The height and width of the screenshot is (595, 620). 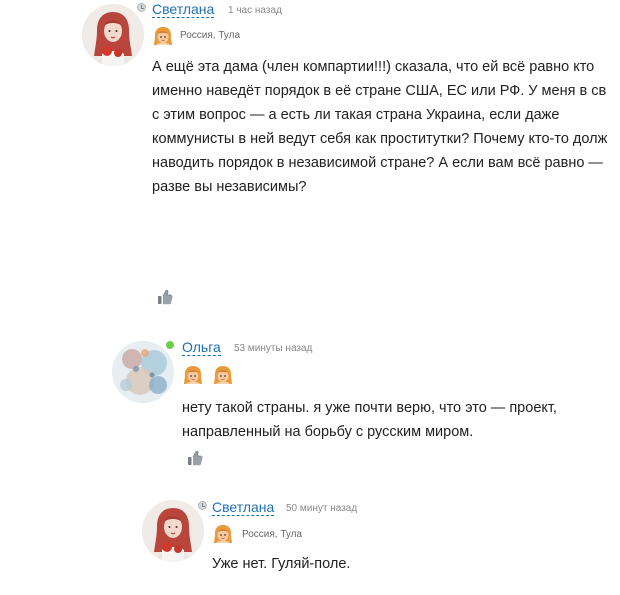 I want to click on comment-text: Уже нет. Гуляй-поле., so click(x=281, y=564).